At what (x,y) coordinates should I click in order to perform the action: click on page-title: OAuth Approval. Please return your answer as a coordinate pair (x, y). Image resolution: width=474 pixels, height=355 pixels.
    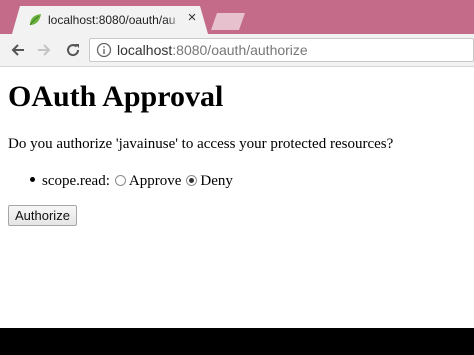
    Looking at the image, I should click on (116, 96).